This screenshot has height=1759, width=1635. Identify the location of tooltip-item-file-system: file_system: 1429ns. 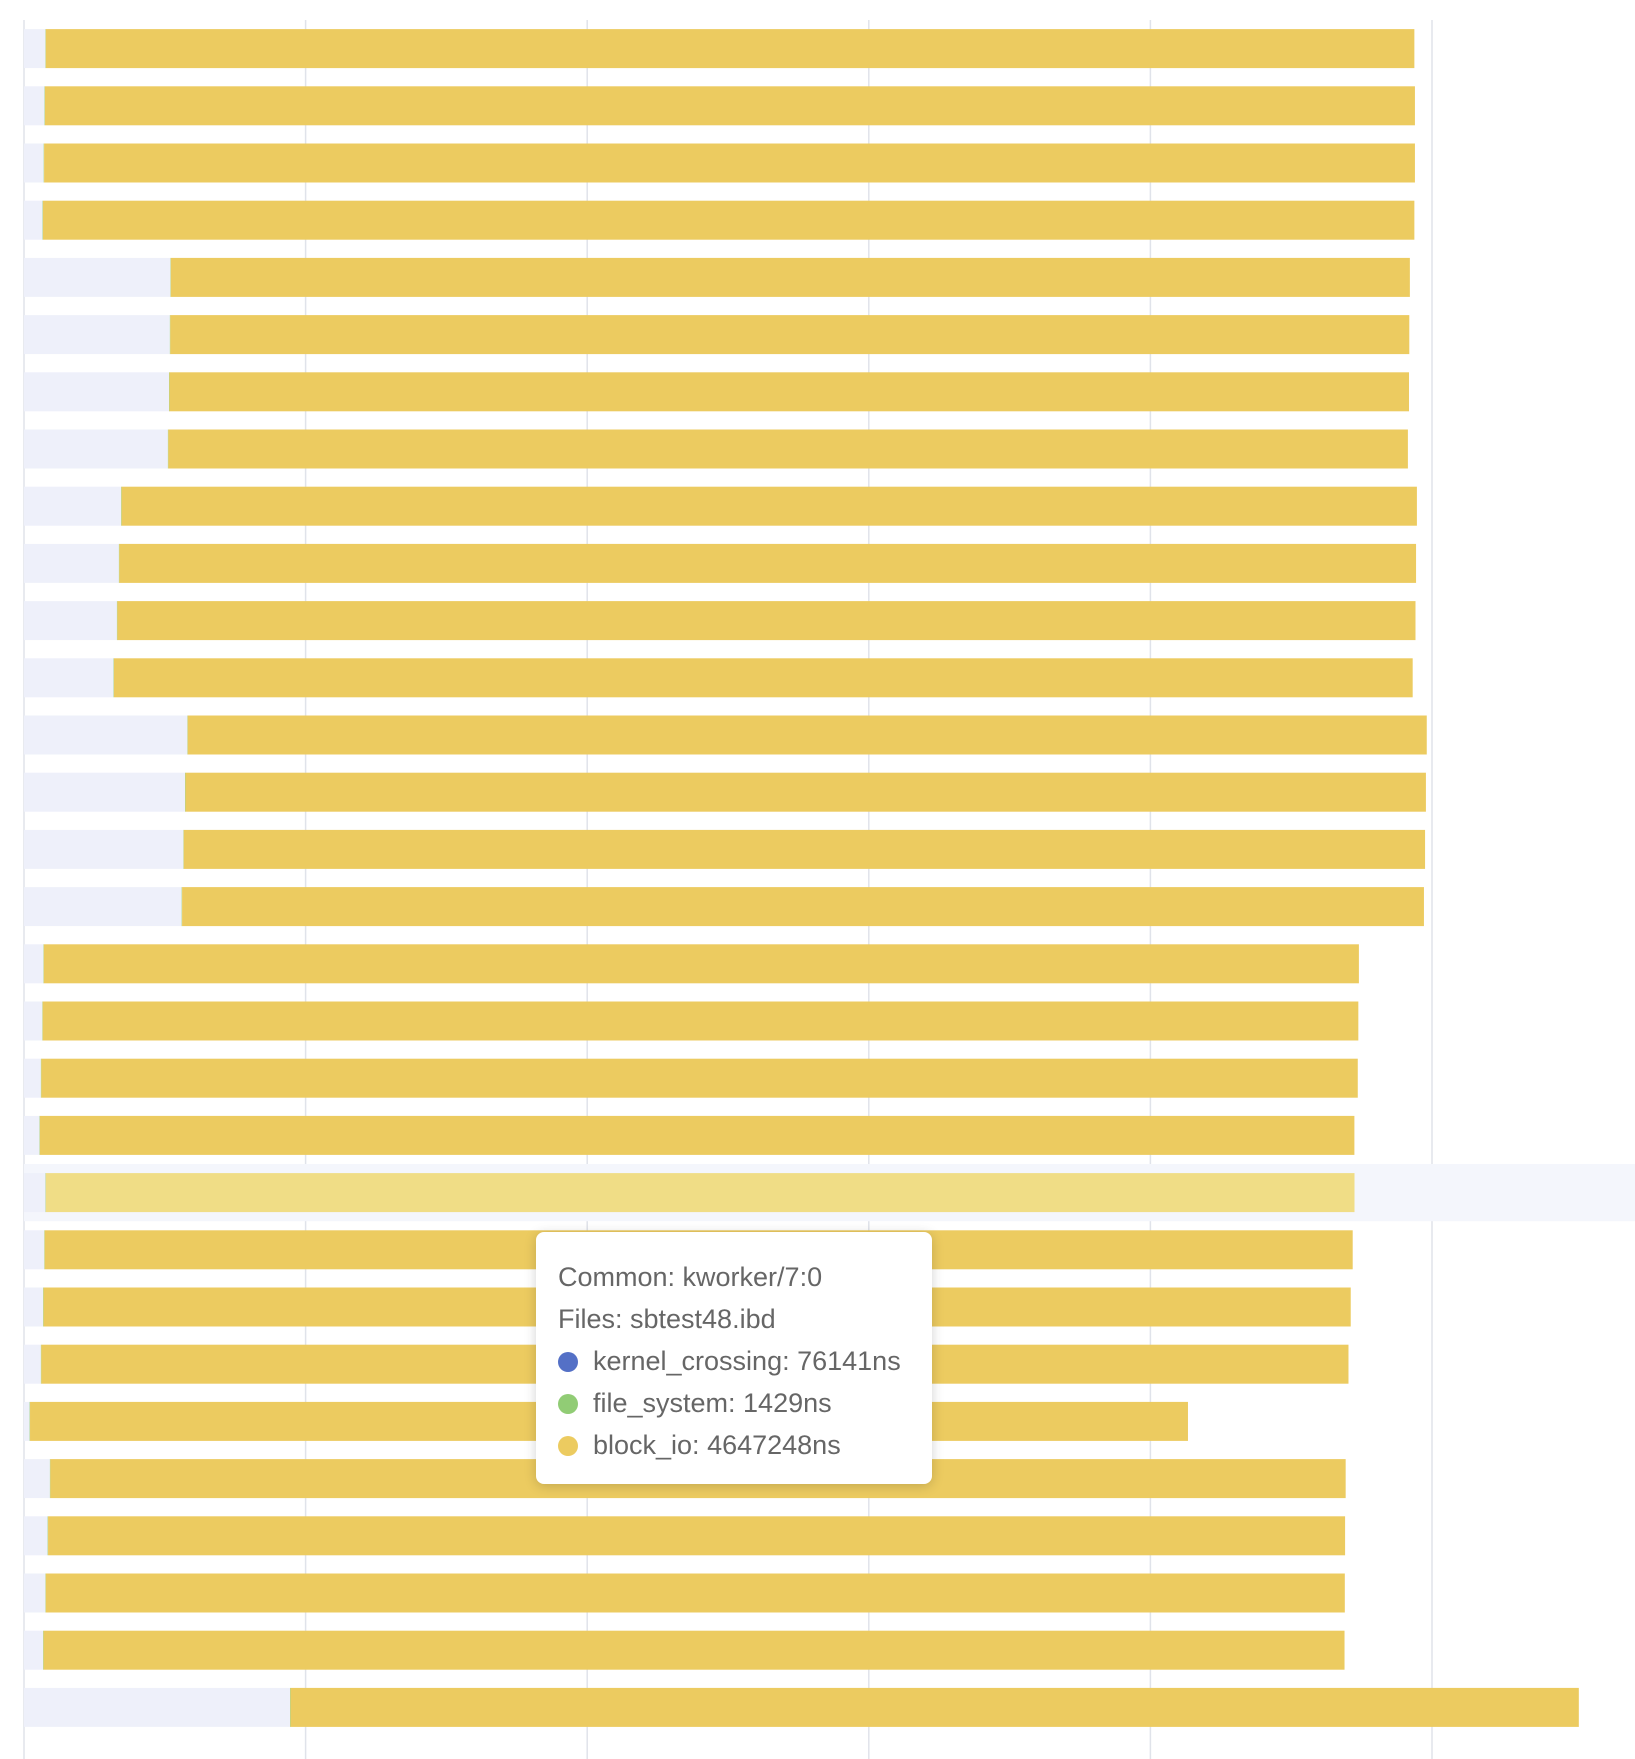
(734, 1403).